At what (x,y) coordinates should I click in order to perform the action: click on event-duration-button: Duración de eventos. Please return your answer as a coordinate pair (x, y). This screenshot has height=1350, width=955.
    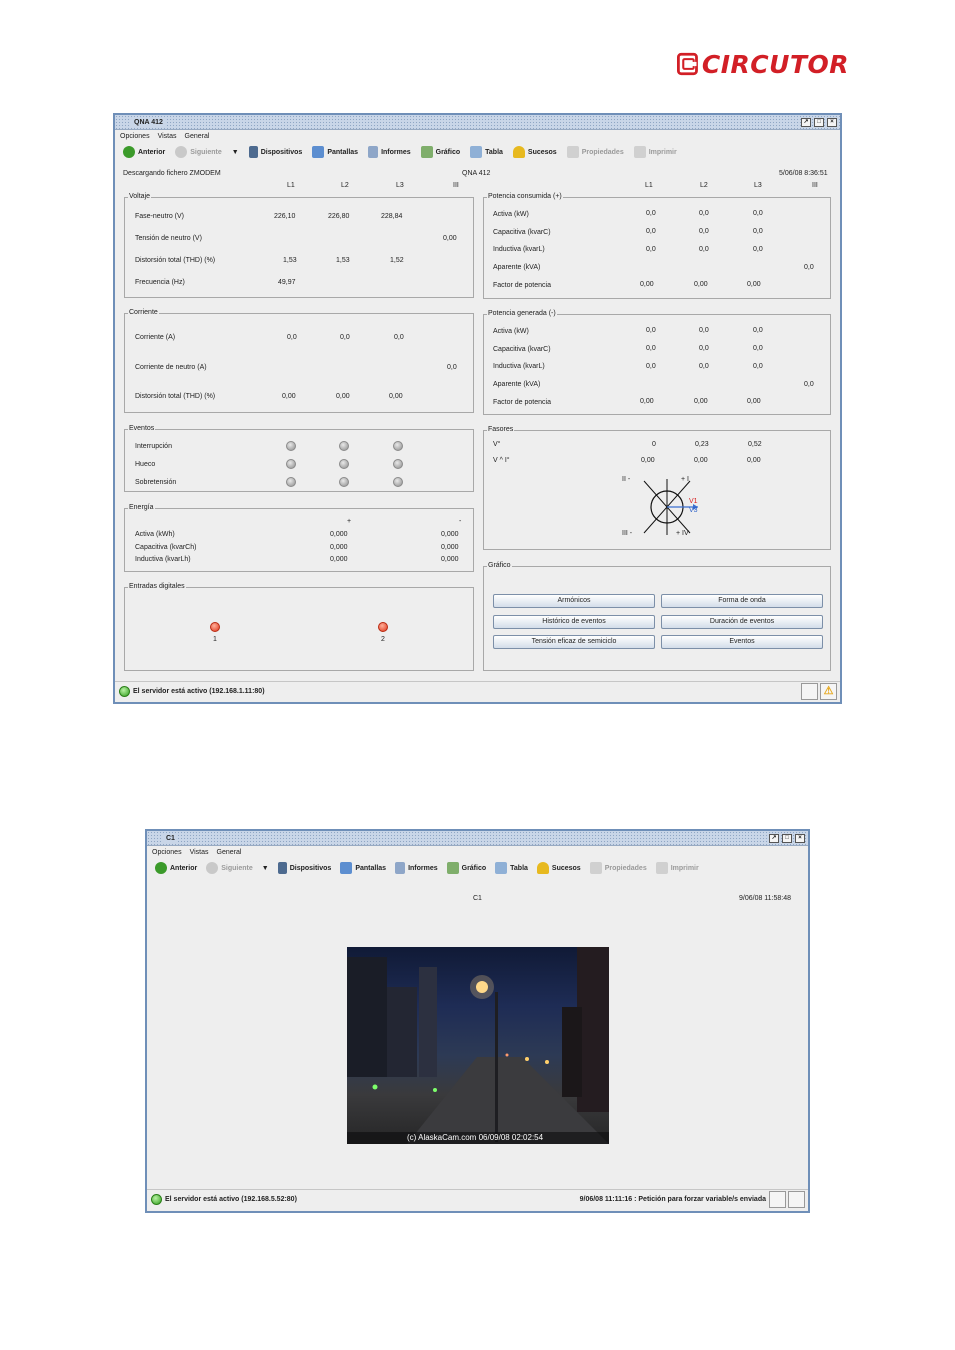
    Looking at the image, I should click on (742, 622).